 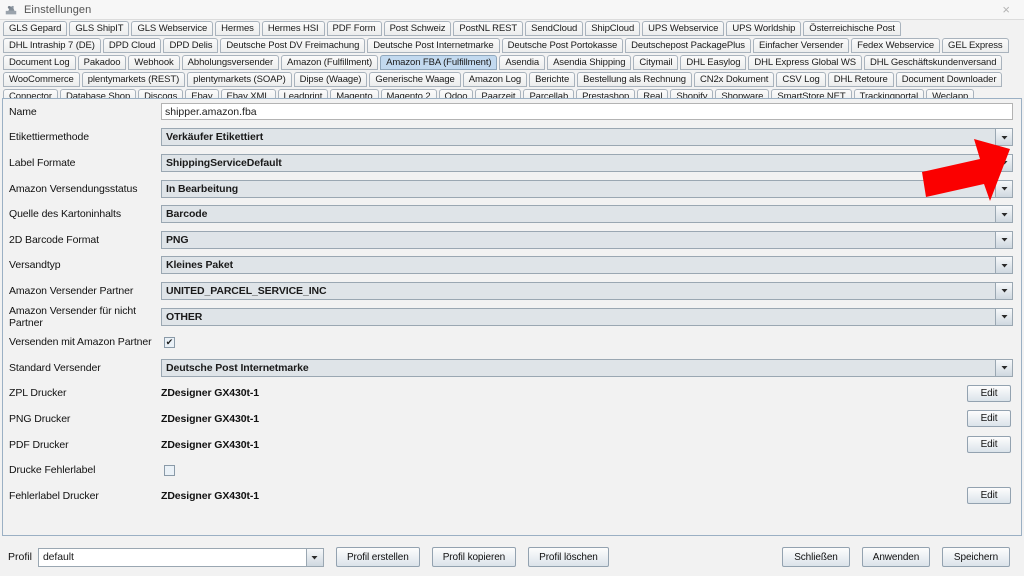 I want to click on tab-plentymarkets-rest: plentymarkets (REST), so click(x=133, y=79).